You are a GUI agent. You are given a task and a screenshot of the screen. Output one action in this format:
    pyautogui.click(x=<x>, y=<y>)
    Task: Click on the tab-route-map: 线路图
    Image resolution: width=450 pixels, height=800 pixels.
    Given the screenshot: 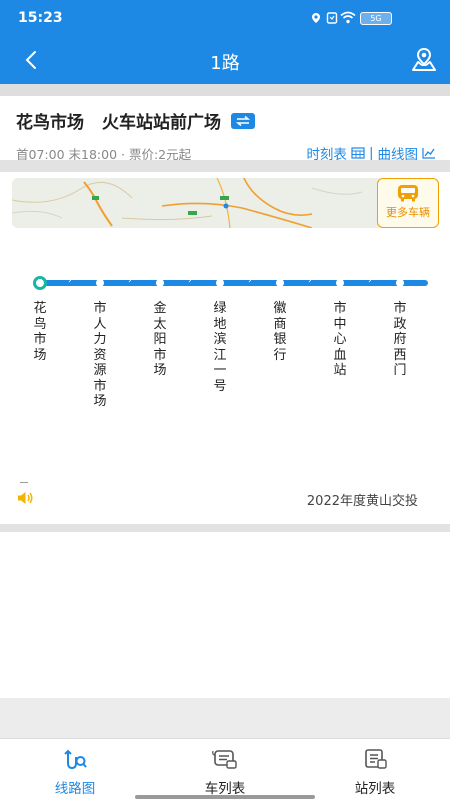 What is the action you would take?
    pyautogui.click(x=75, y=772)
    